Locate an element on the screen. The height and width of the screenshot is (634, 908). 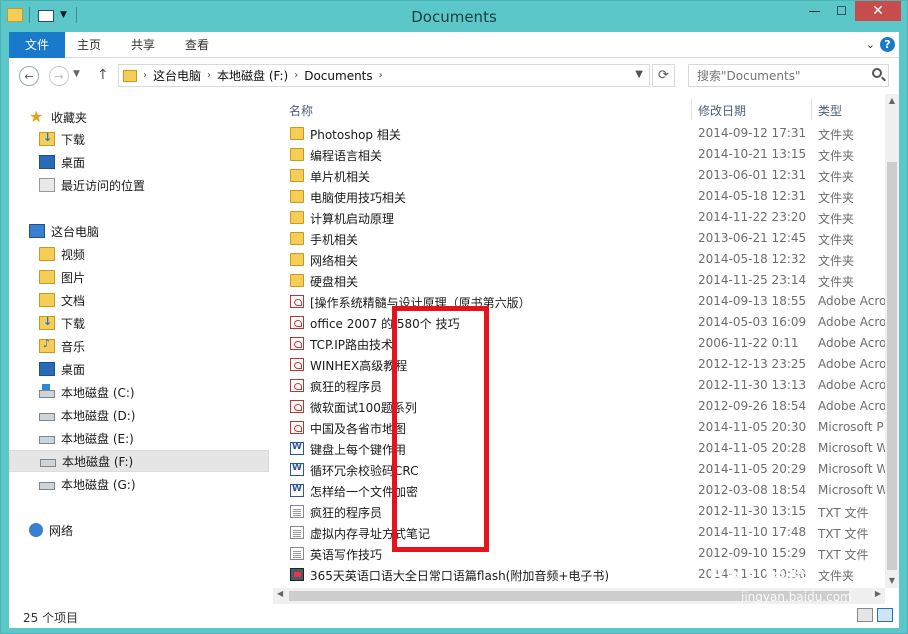
file-row: 电脑使用技巧相关 2014-05-18 12:31 文件夹 is located at coordinates (582, 196).